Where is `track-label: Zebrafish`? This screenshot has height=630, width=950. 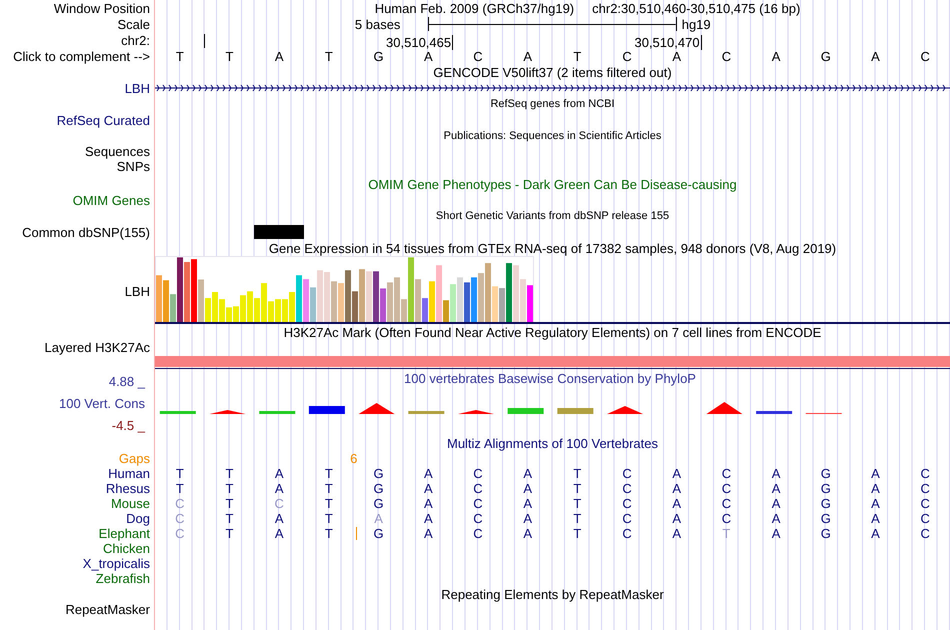
track-label: Zebrafish is located at coordinates (123, 578).